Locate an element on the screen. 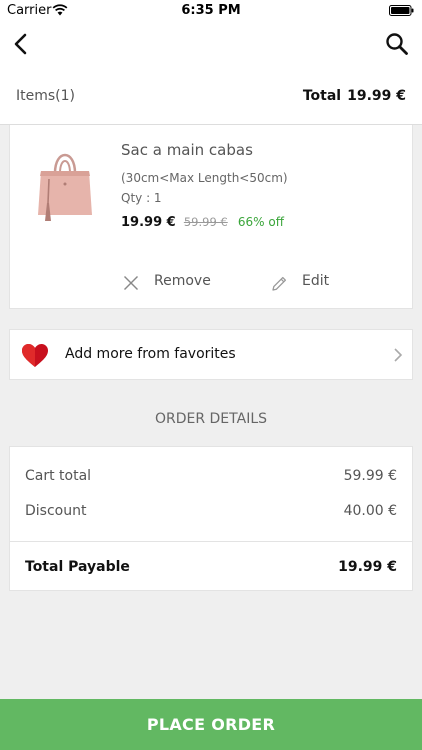 Image resolution: width=422 pixels, height=750 pixels. remove-label: Remove is located at coordinates (182, 281).